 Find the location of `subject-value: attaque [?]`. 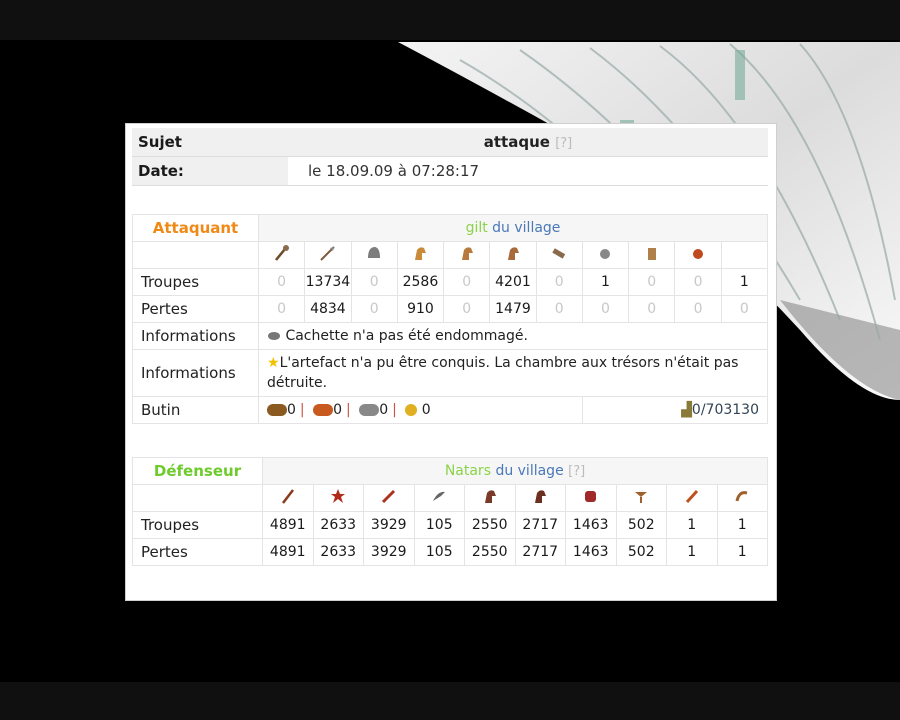

subject-value: attaque [?] is located at coordinates (528, 142).